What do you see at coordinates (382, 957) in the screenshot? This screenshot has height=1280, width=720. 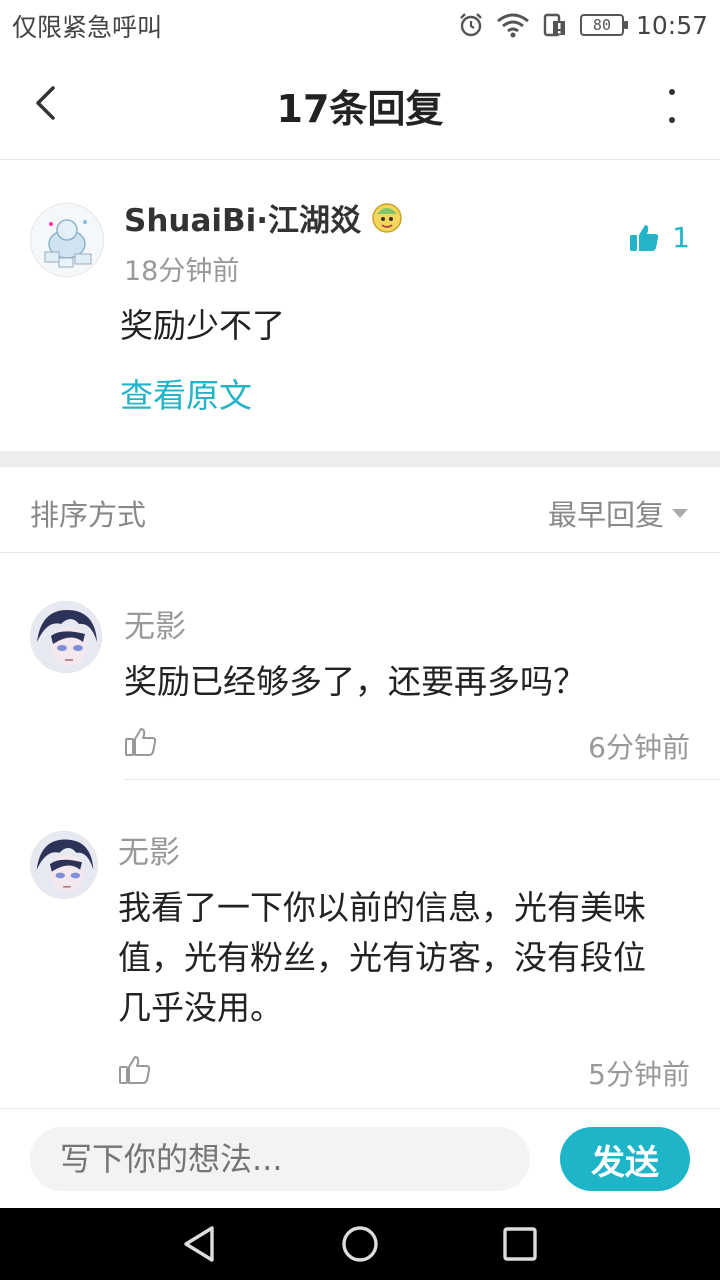 I see `reply-text: 我看了一下你以前的信息，光有美味值，光有粉丝，光有访客，没有段位几乎没用。` at bounding box center [382, 957].